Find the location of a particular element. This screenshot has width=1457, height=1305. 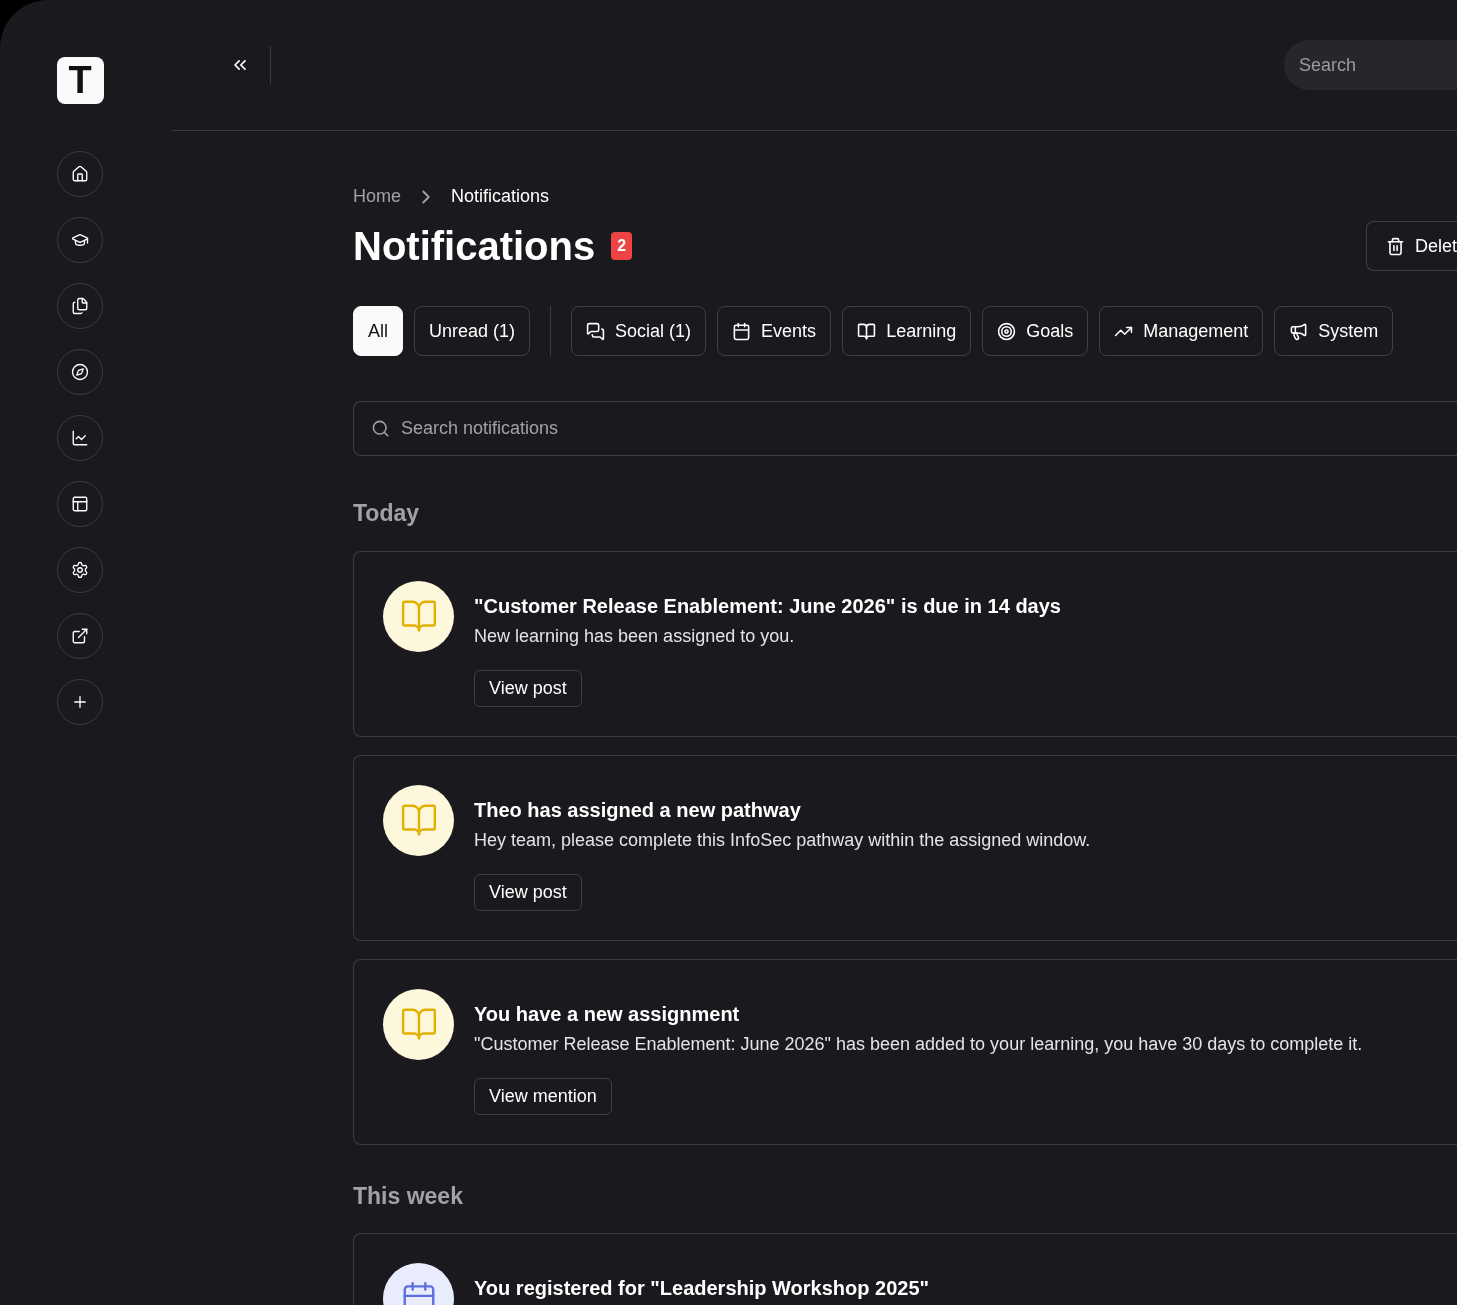

filter-tab: Goals is located at coordinates (1035, 331).